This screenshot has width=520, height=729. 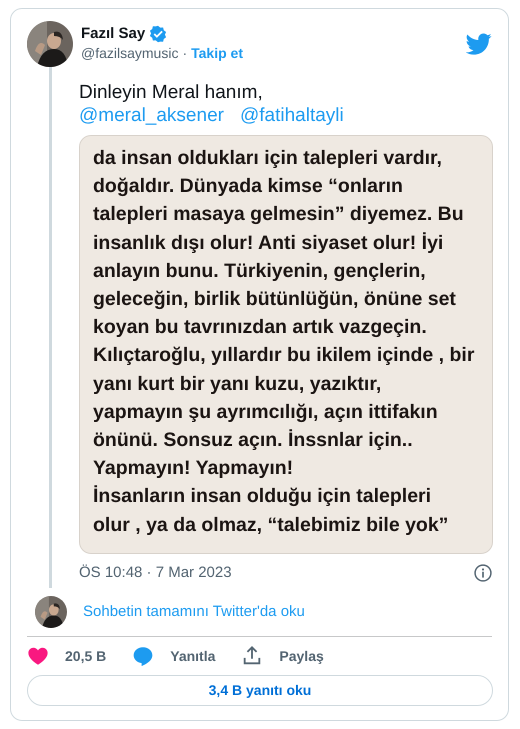 I want to click on tweet-text: Dinleyin Meral hanım,, so click(x=171, y=92).